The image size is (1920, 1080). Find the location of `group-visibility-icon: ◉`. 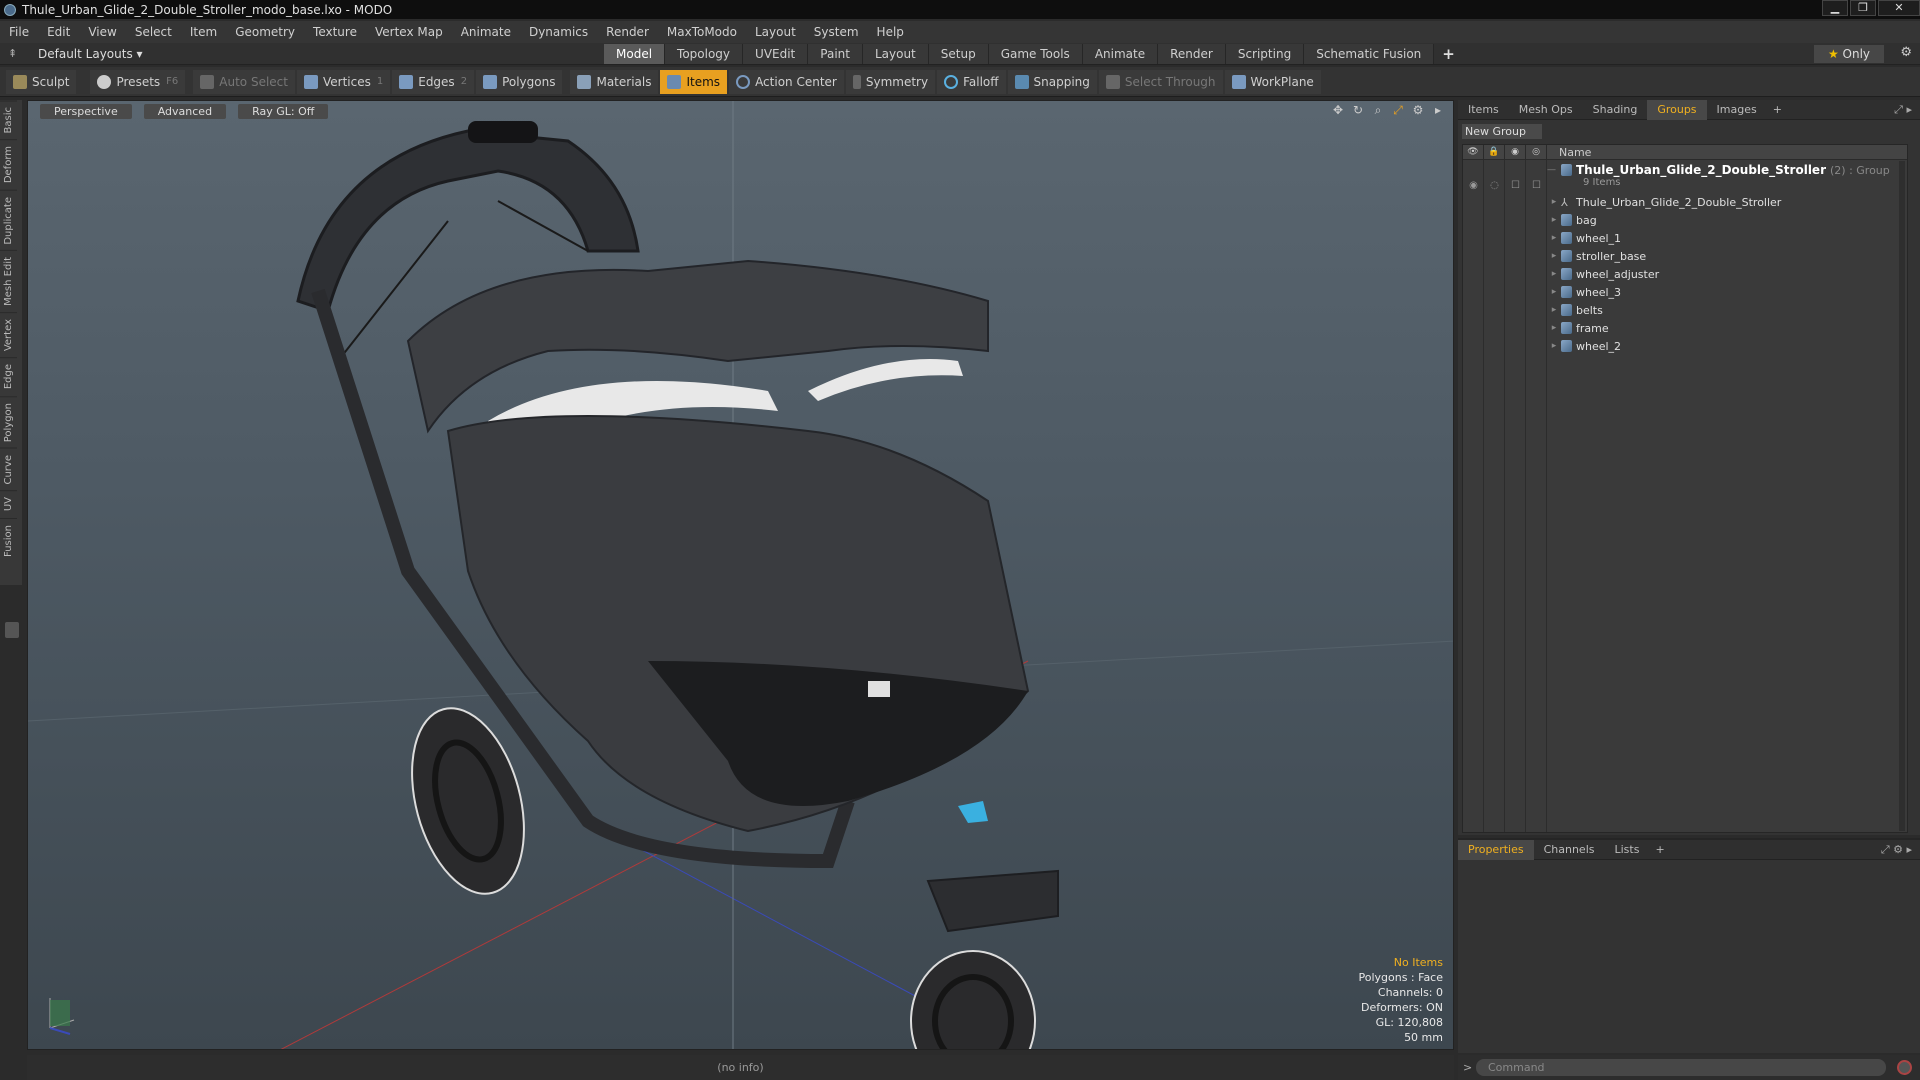

group-visibility-icon: ◉ is located at coordinates (1473, 185).